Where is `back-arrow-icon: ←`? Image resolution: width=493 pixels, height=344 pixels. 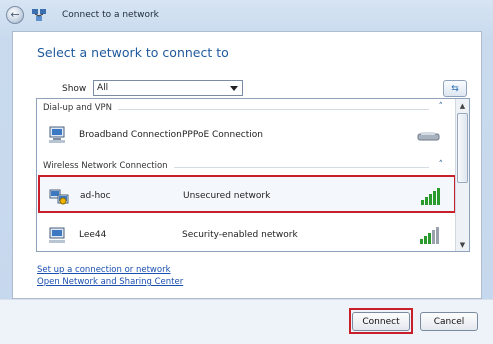
back-arrow-icon: ← is located at coordinates (15, 14).